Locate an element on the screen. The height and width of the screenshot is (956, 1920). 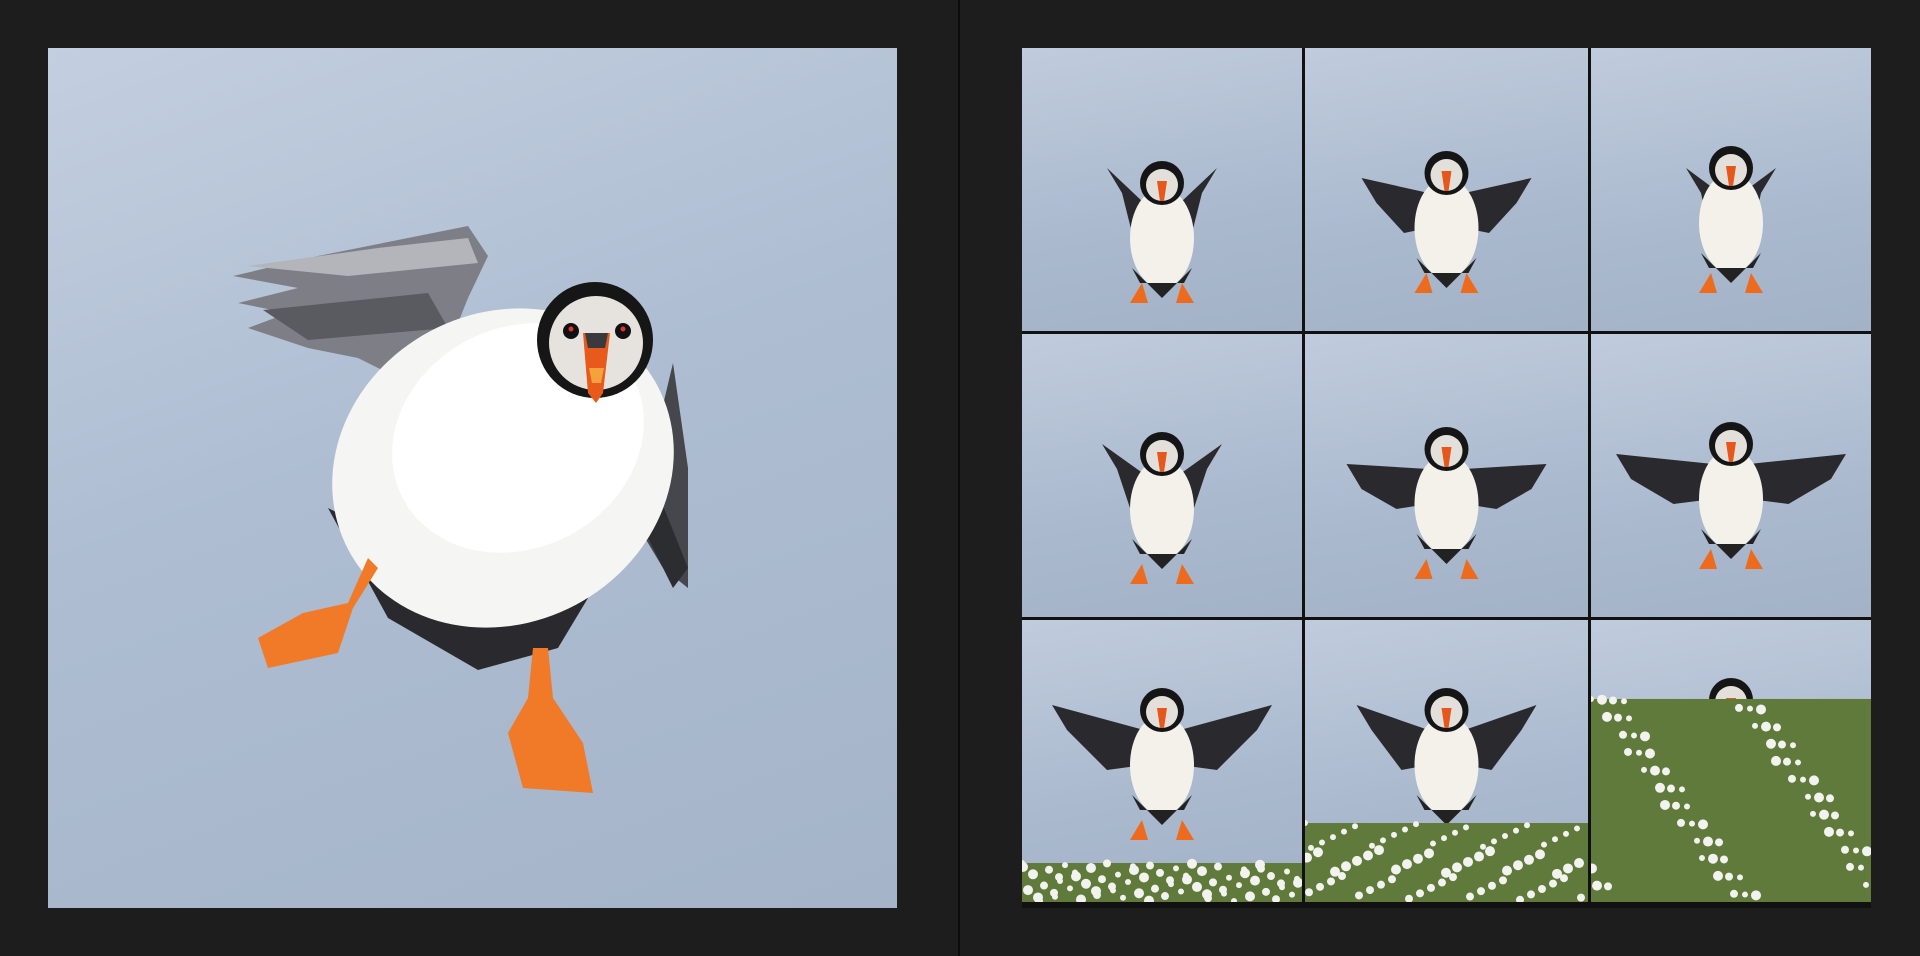
puffin-frame-3-icon is located at coordinates (1731, 219).